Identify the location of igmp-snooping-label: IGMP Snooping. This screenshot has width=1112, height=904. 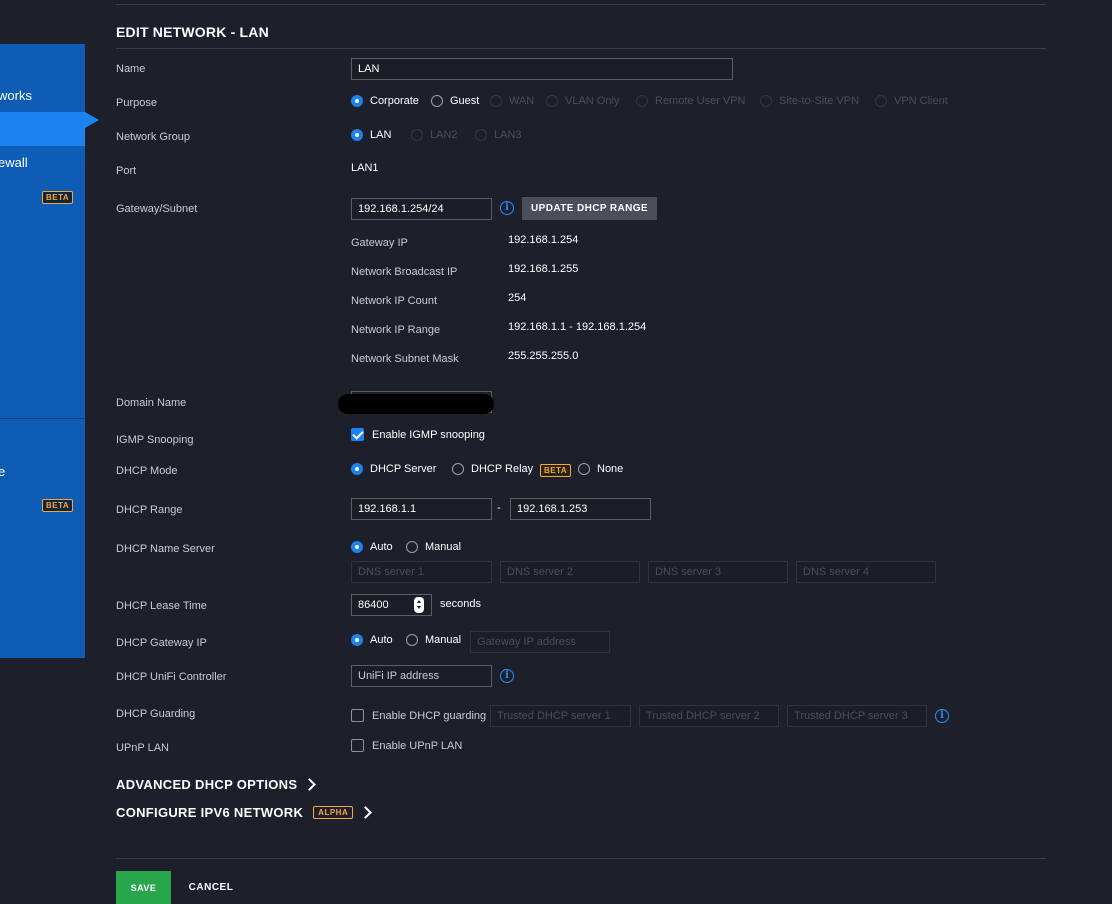
(155, 440).